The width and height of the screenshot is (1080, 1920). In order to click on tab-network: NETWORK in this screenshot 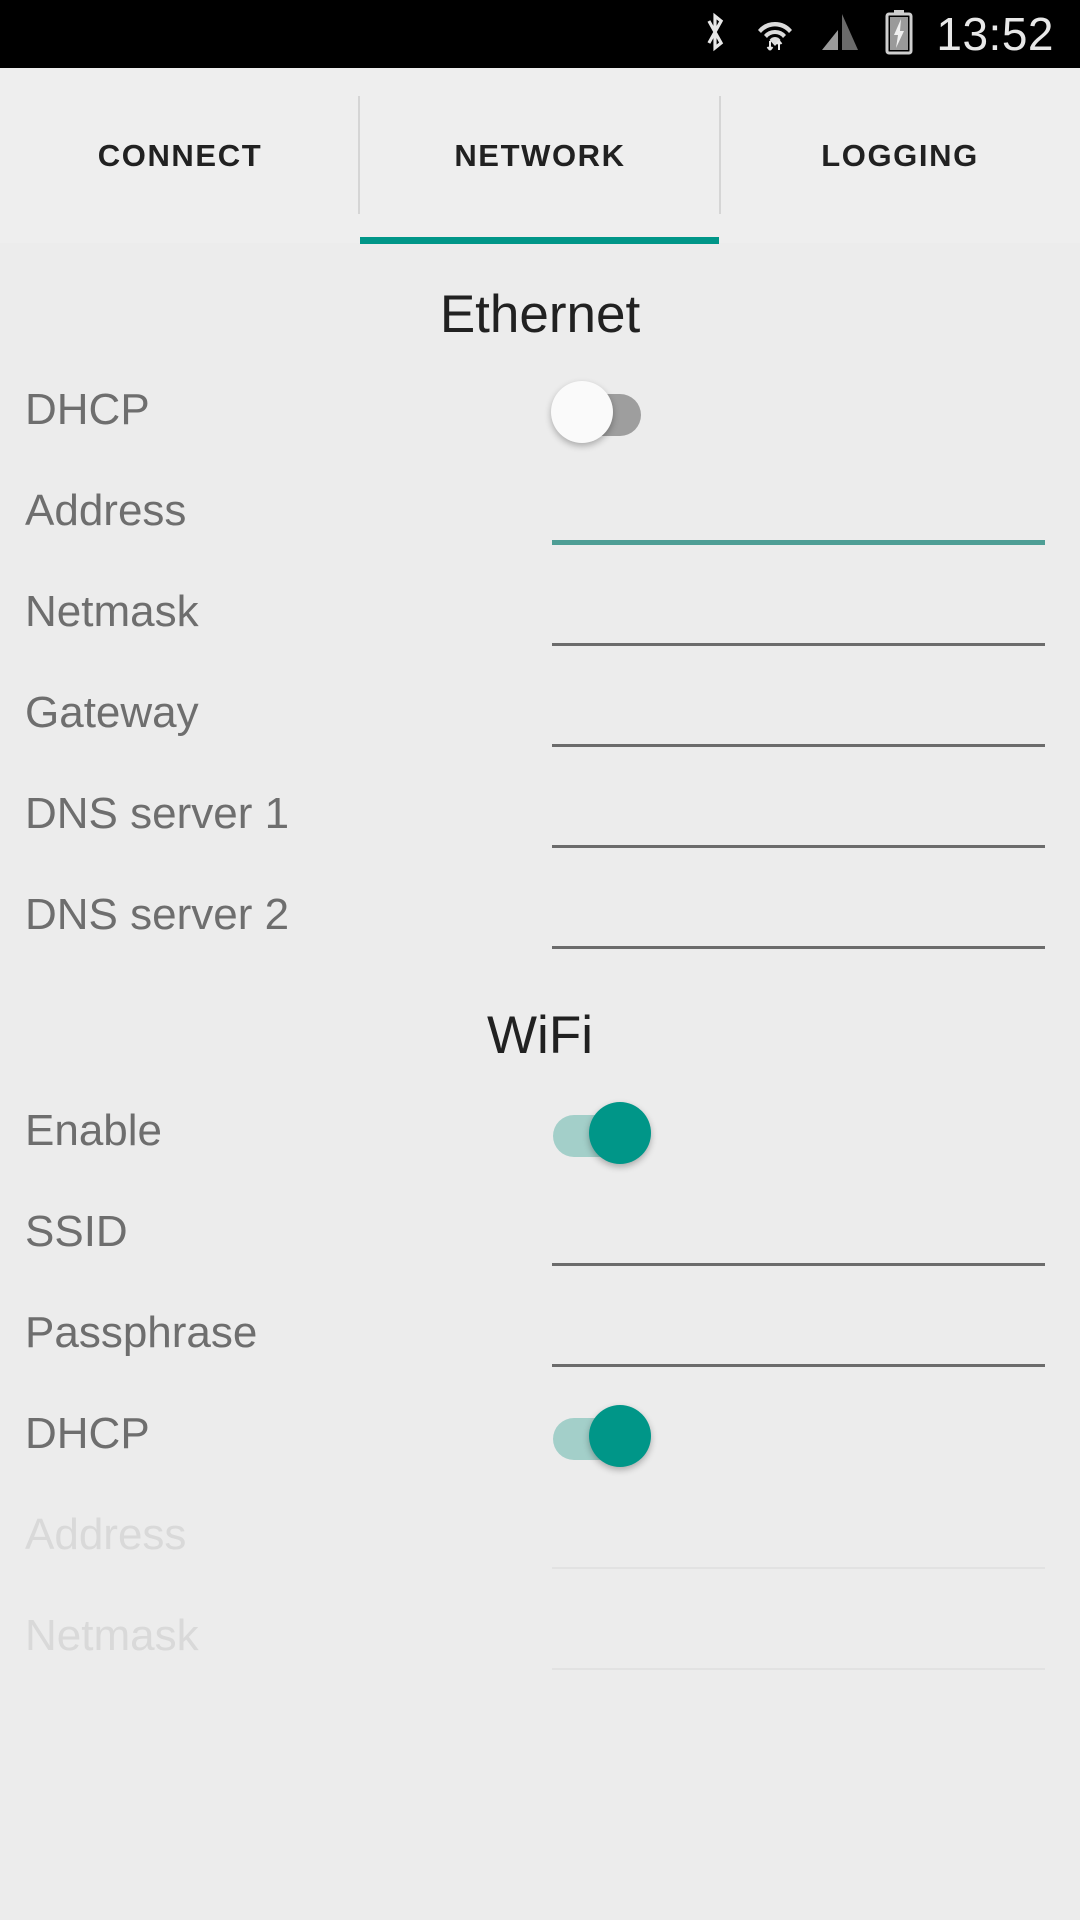, I will do `click(540, 155)`.